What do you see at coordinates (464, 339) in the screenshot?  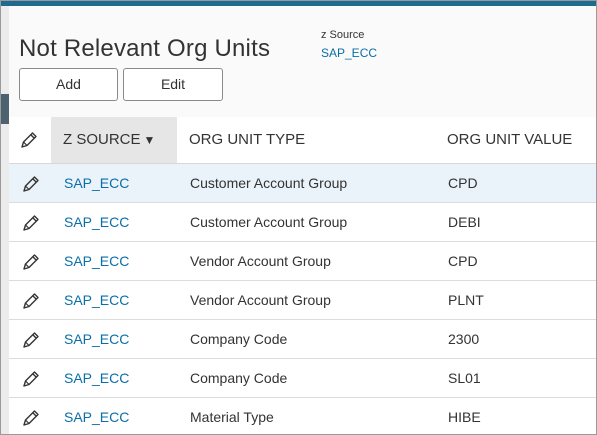 I see `cell-org-unit-value: 2300` at bounding box center [464, 339].